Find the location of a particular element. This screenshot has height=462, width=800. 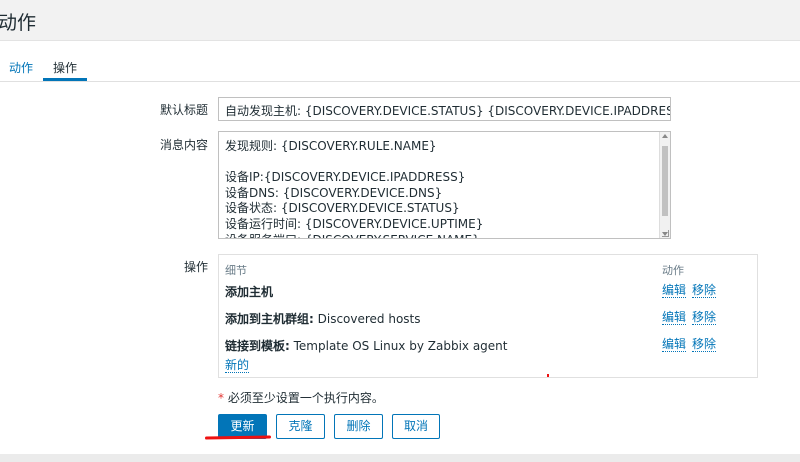

message-line: 设备运行时间: {DISCOVERY.DEVICE.UPTIME} is located at coordinates (354, 224).